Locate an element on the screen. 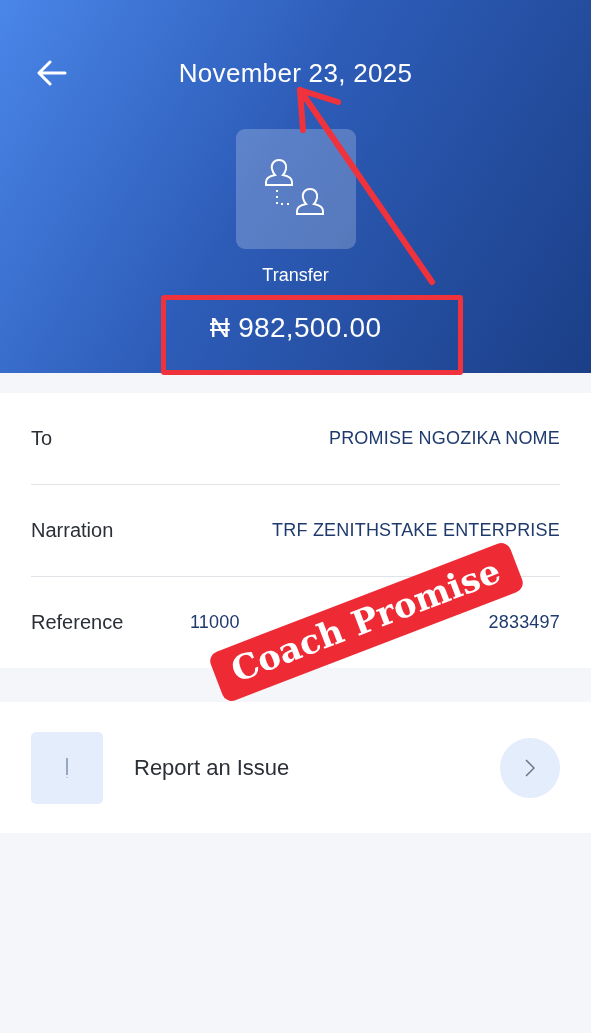 Image resolution: width=591 pixels, height=1033 pixels. date-title: November 23, 2025 is located at coordinates (295, 73).